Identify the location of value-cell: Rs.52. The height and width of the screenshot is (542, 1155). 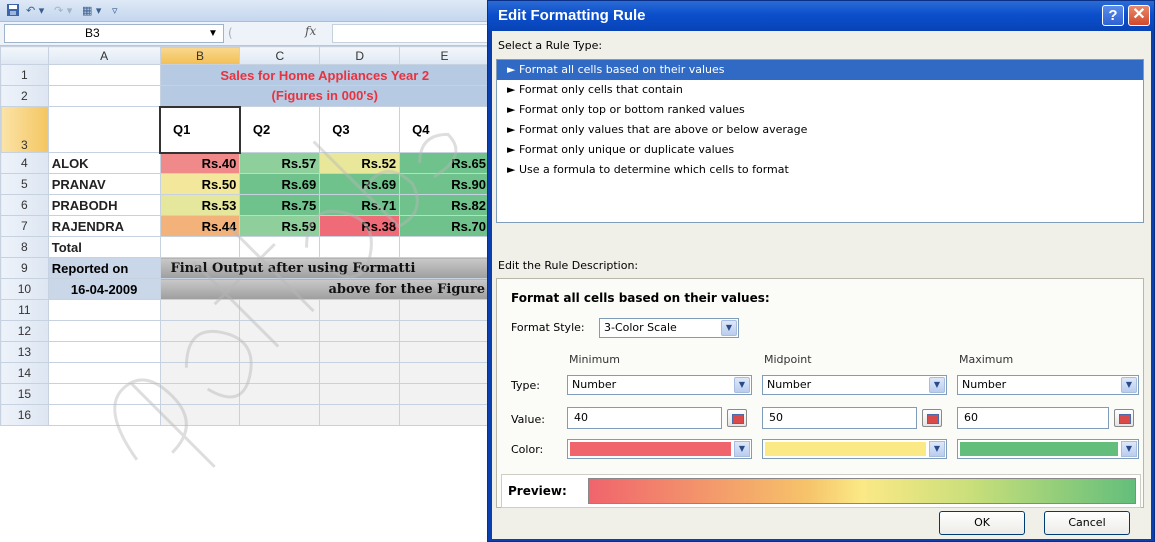
(360, 163).